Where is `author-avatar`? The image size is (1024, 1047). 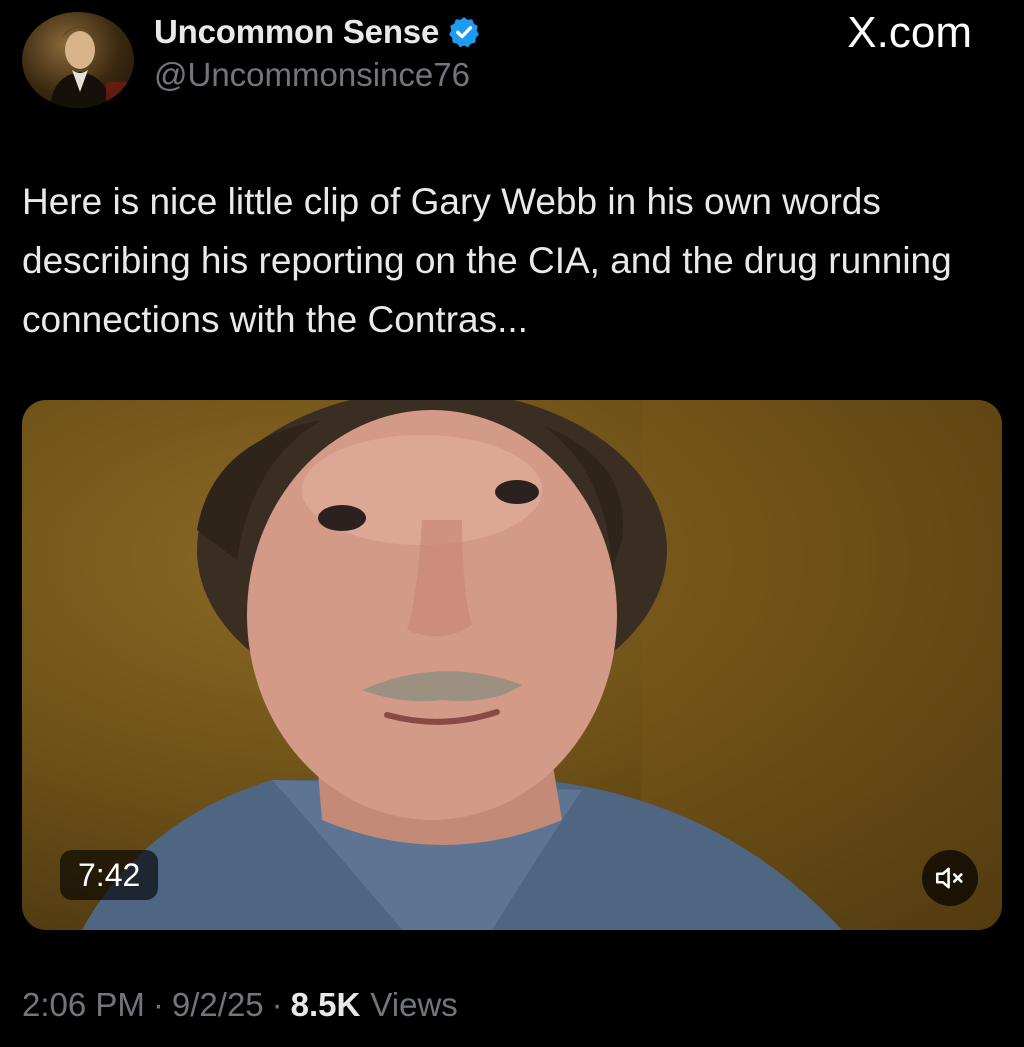 author-avatar is located at coordinates (78, 60).